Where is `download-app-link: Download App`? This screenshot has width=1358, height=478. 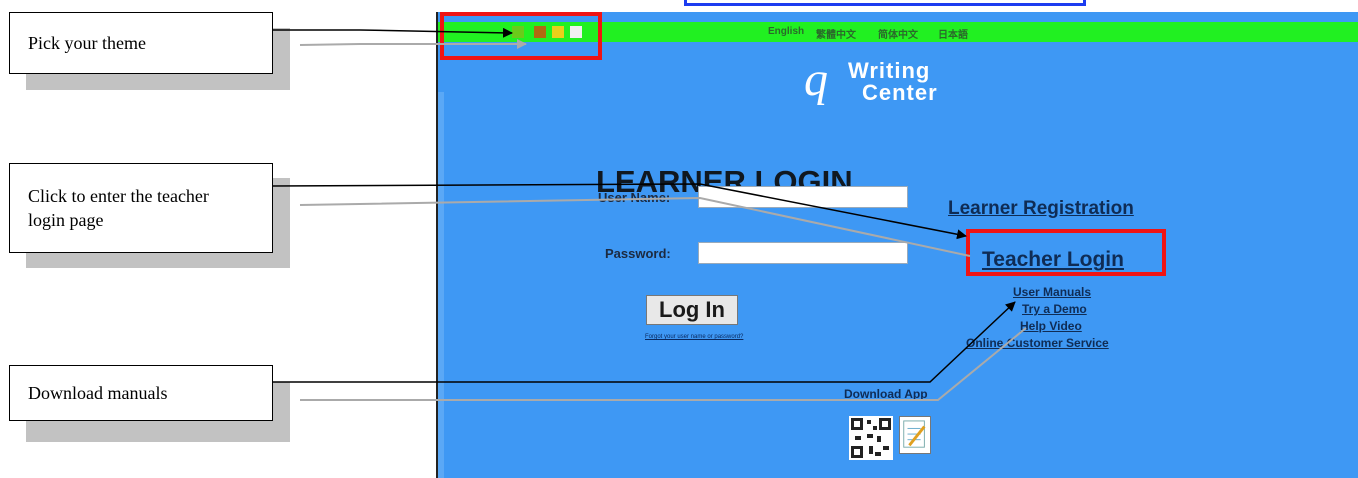
download-app-link: Download App is located at coordinates (886, 394).